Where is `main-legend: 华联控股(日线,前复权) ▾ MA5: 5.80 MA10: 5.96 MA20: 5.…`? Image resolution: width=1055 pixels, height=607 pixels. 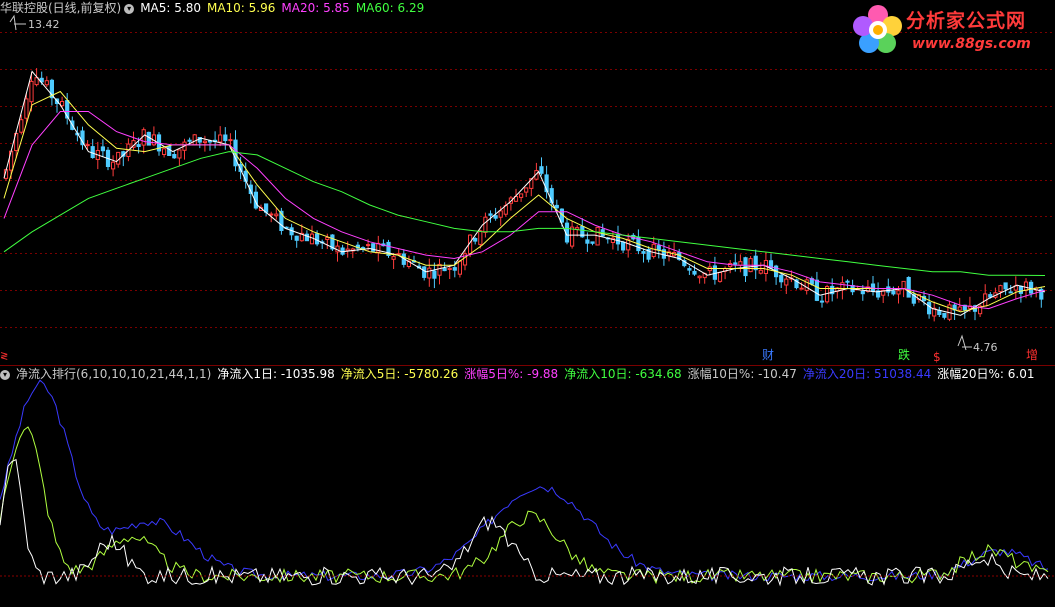 main-legend: 华联控股(日线,前复权) ▾ MA5: 5.80 MA10: 5.96 MA20: 5.… is located at coordinates (215, 8).